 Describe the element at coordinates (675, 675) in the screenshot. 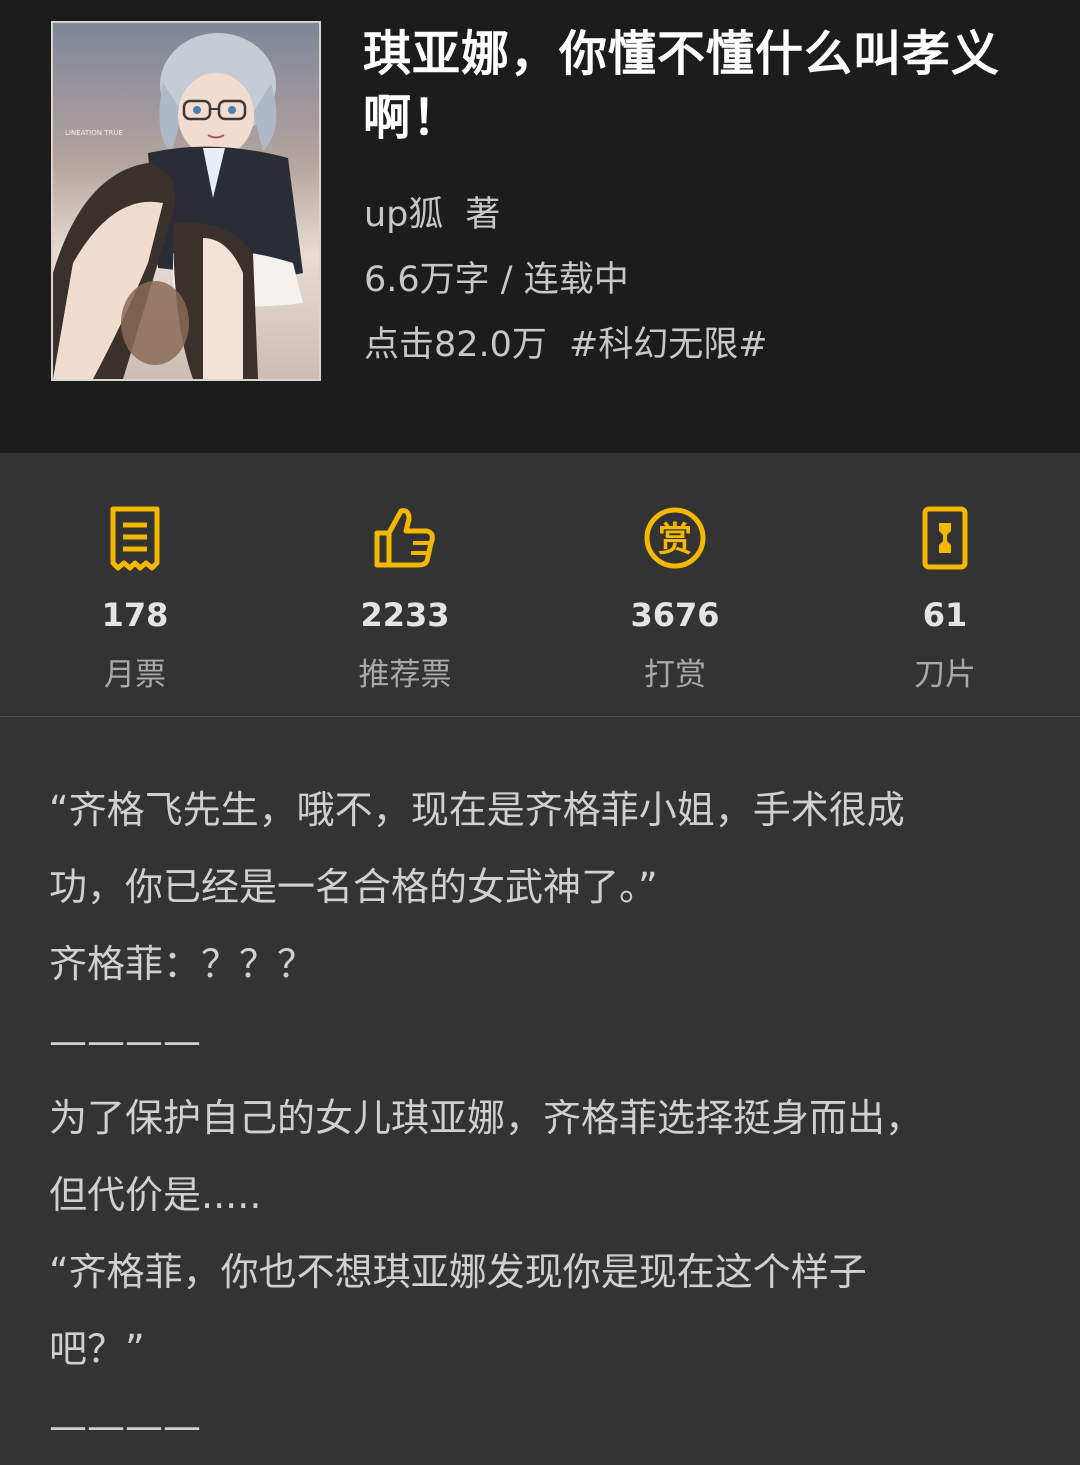

I see `reward-label: 打赏` at that location.